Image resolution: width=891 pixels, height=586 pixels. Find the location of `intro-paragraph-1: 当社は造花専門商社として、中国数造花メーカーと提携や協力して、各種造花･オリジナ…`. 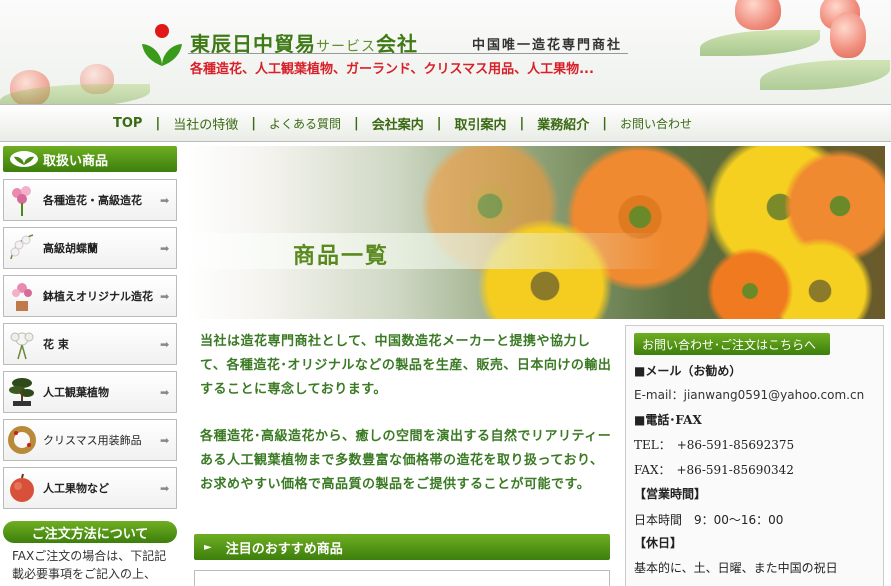

intro-paragraph-1: 当社は造花専門商社として、中国数造花メーカーと提携や協力して、各種造花･オリジナ… is located at coordinates (406, 365).